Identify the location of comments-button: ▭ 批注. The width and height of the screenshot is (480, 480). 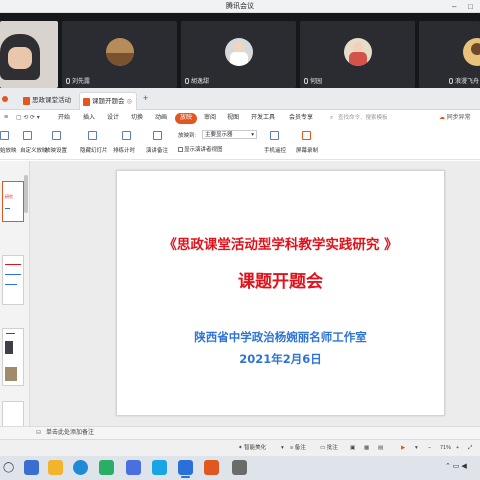
(329, 448).